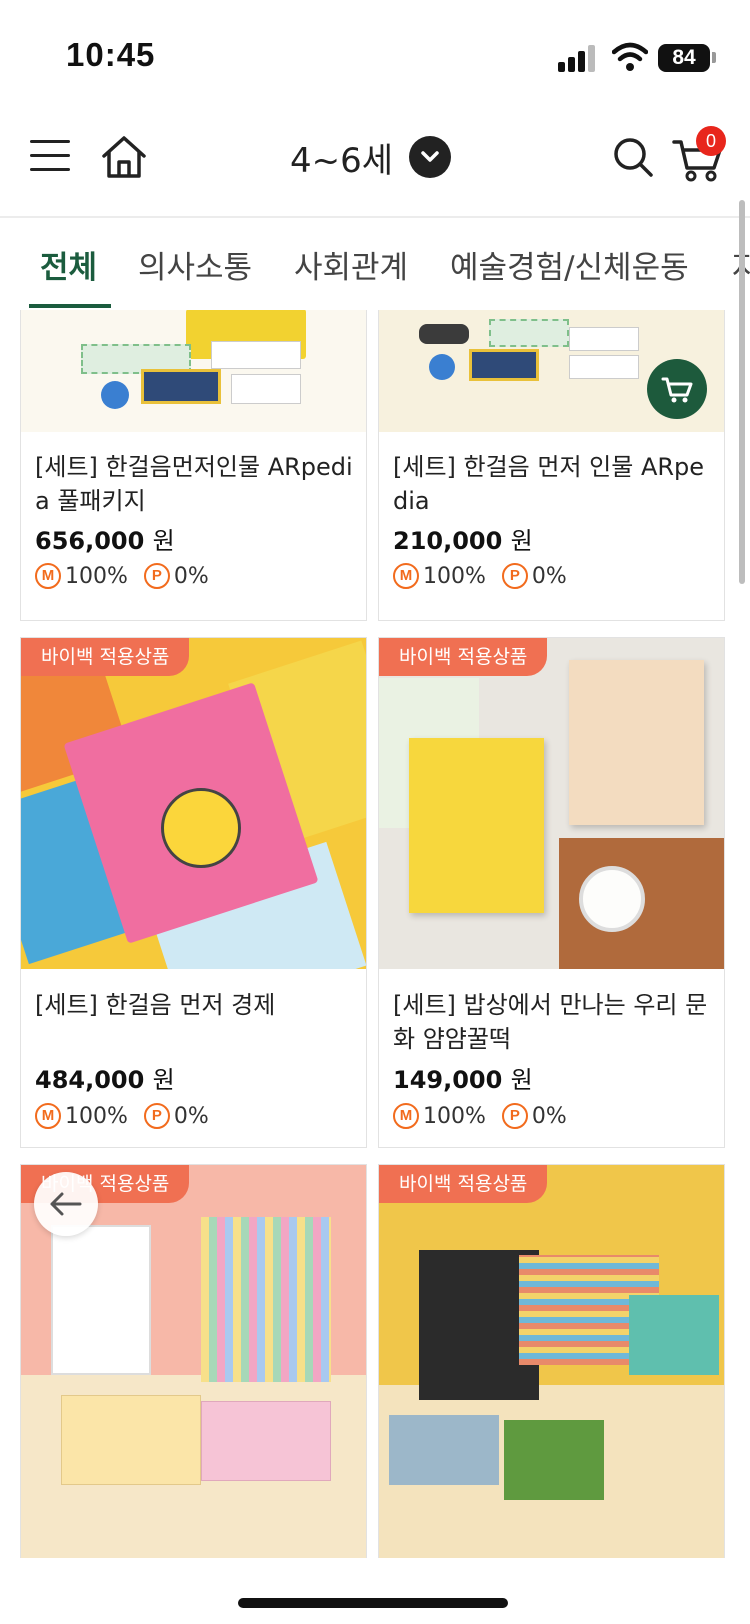  What do you see at coordinates (342, 160) in the screenshot?
I see `page-title: 4~6세` at bounding box center [342, 160].